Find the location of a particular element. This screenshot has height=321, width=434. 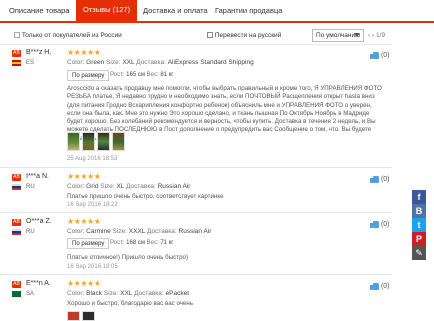

size-value: XL is located at coordinates (120, 186).